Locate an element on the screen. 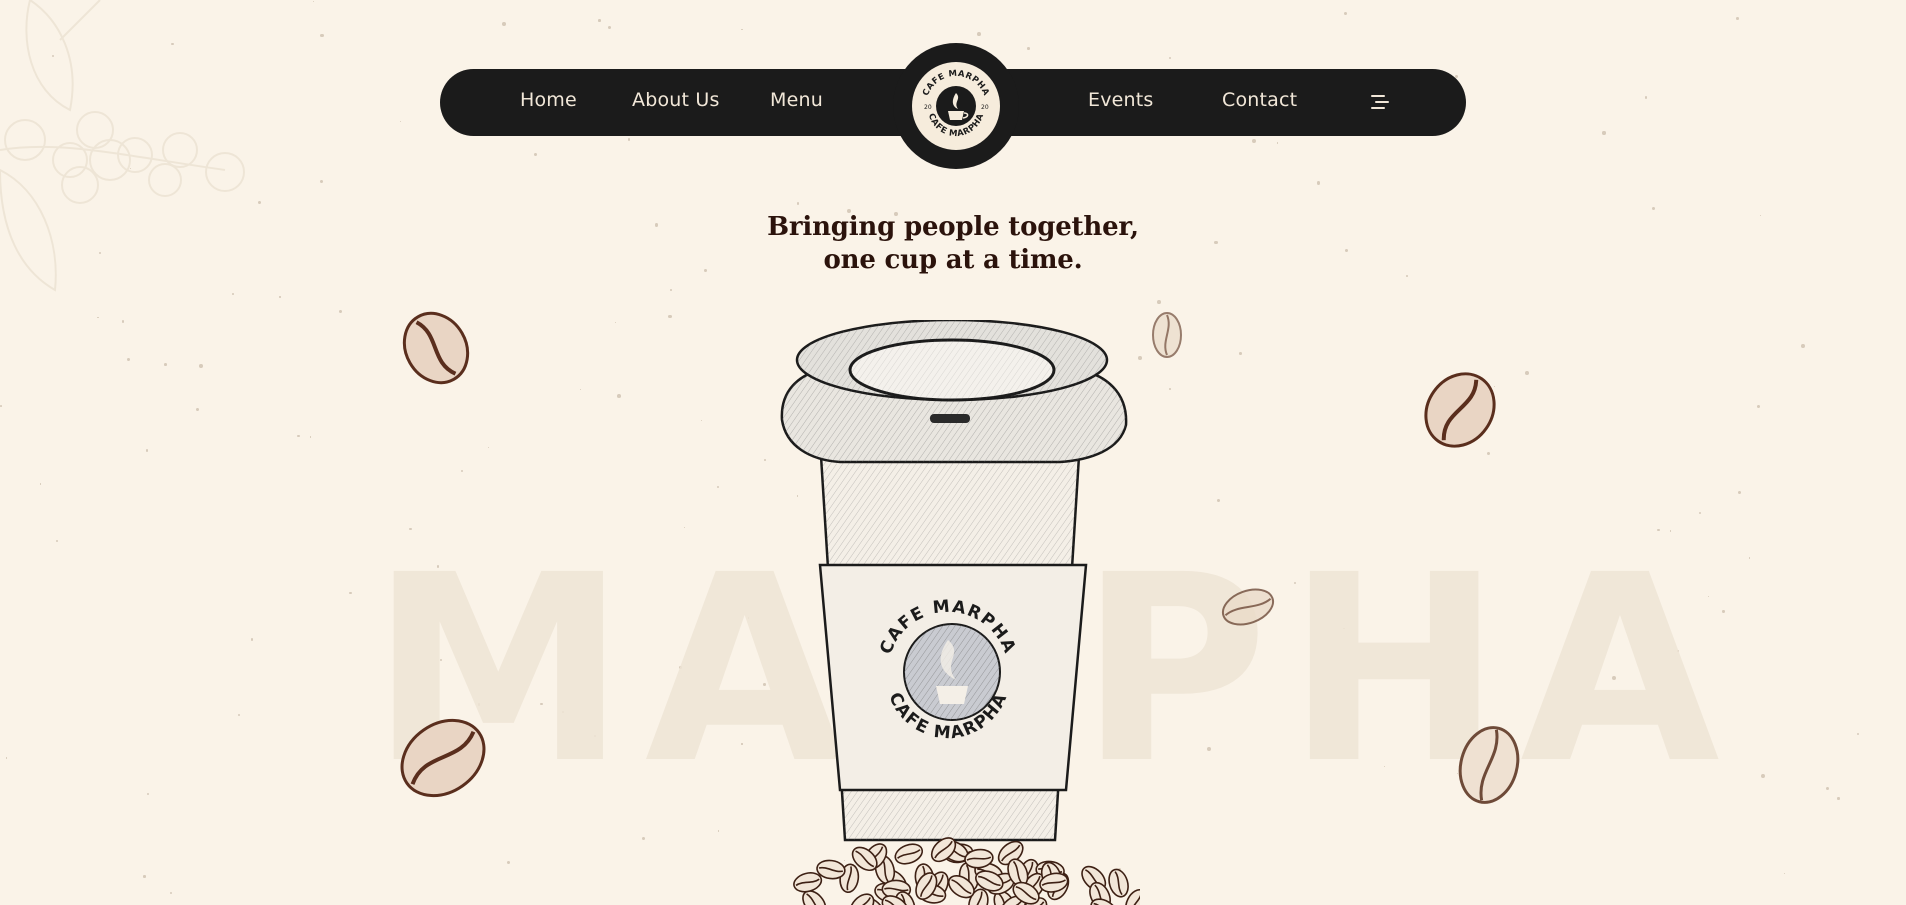 The image size is (1906, 905). logo-badge: CAFE MARPHA CAFE MARPHA 20 20 is located at coordinates (956, 106).